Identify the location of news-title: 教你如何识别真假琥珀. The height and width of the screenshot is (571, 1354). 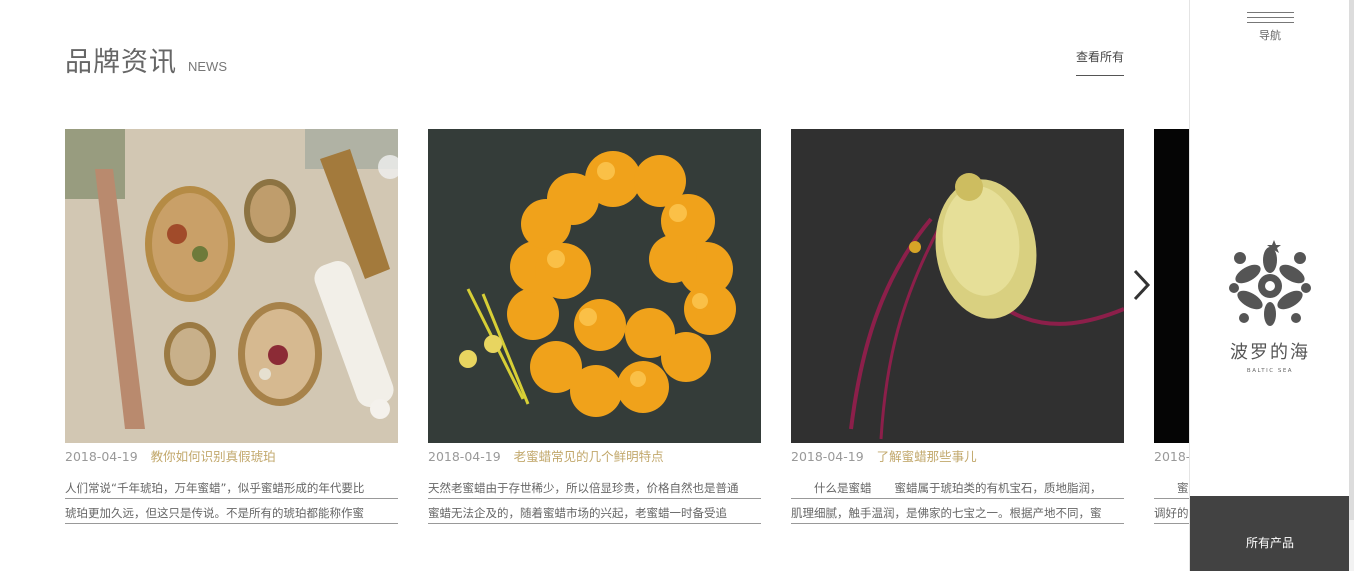
(213, 456).